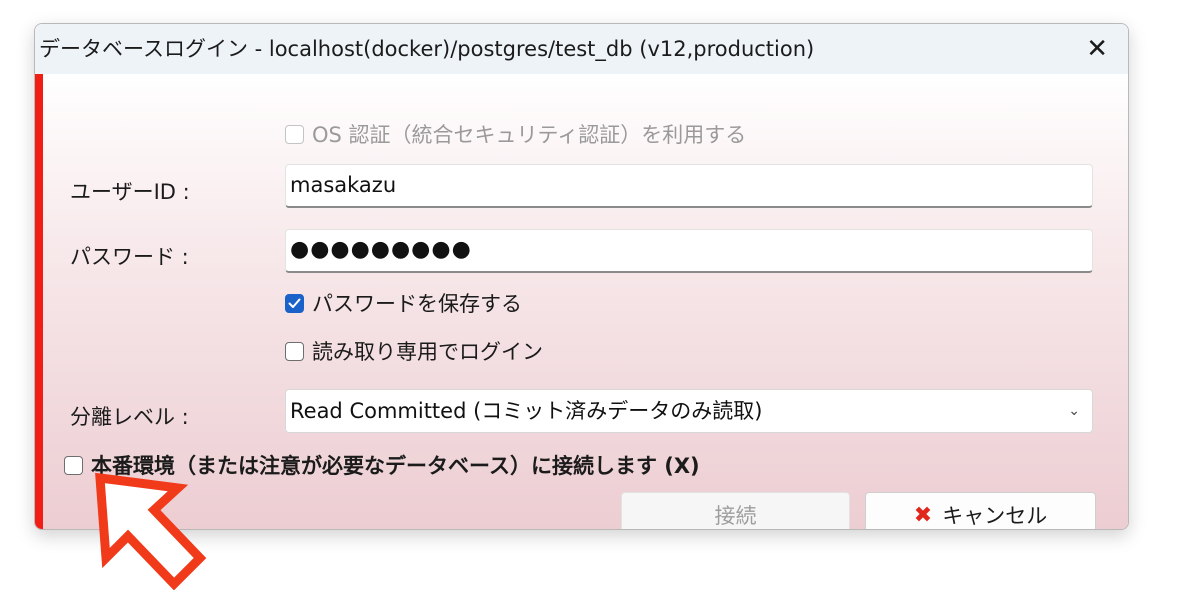  Describe the element at coordinates (294, 303) in the screenshot. I see `check-icon` at that location.